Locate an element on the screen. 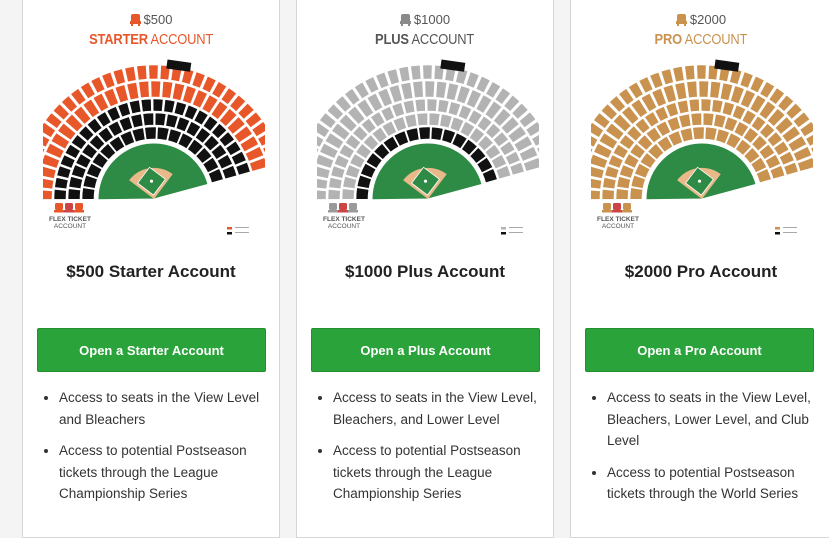  tier-name: STARTER is located at coordinates (118, 39).